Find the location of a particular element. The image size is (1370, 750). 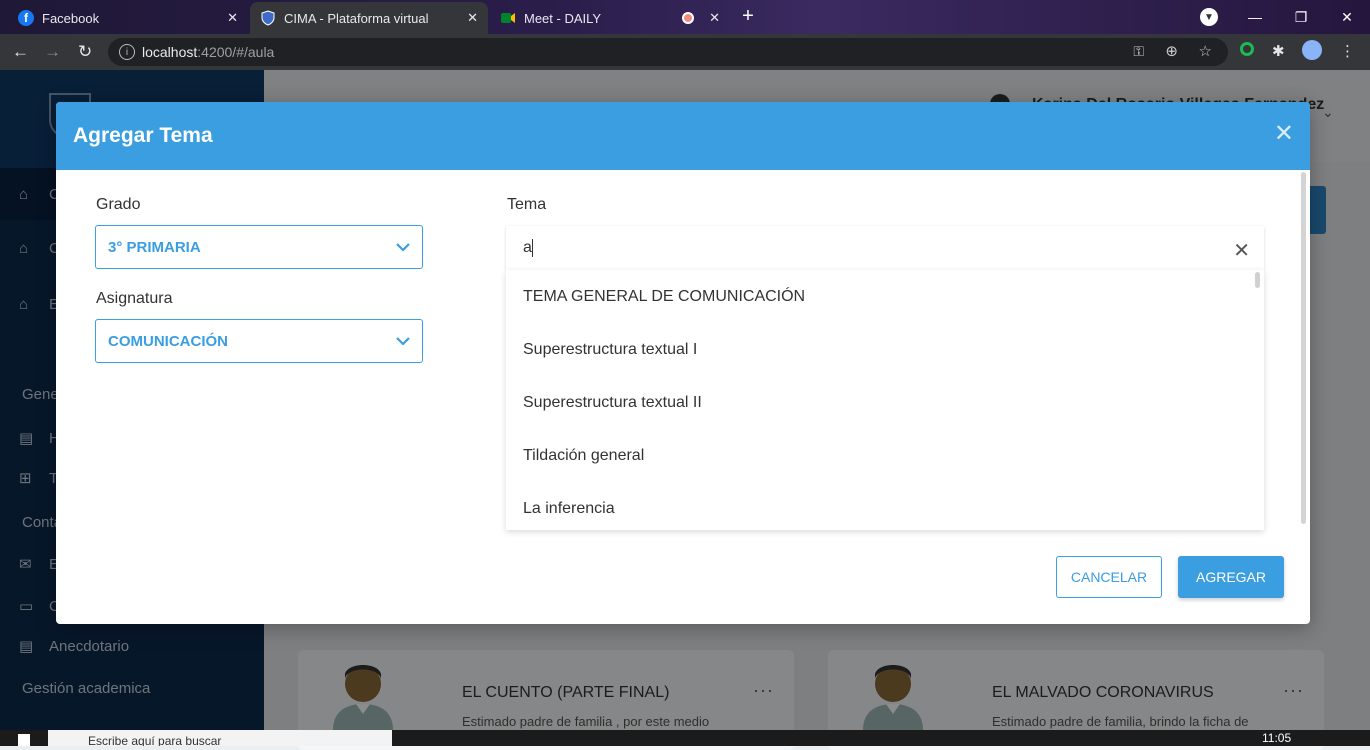

asignatura-label: Asignatura is located at coordinates (134, 298).